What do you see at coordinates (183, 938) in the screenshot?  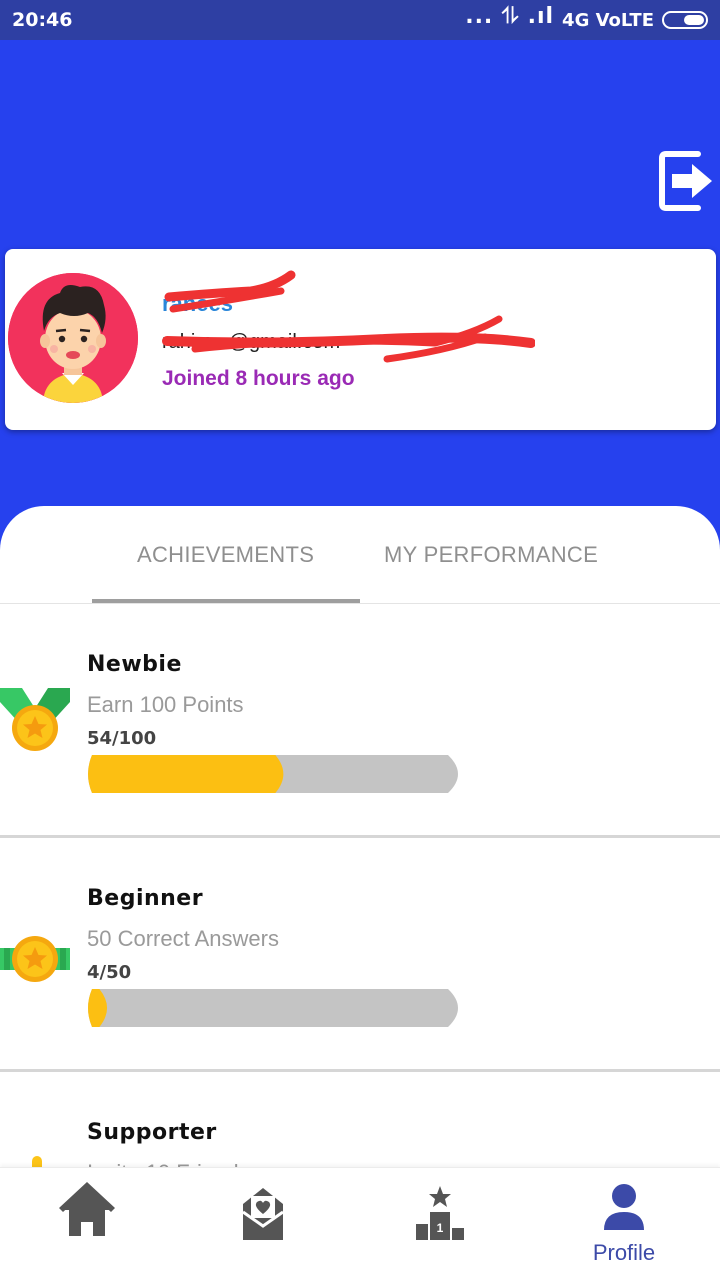 I see `achievement-description: 50 Correct Answers` at bounding box center [183, 938].